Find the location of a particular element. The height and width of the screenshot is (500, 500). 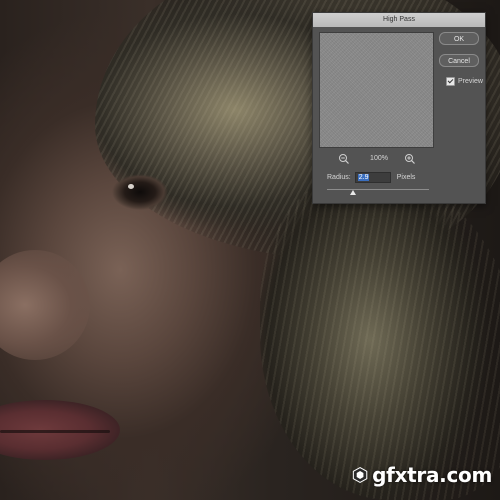

filter-preview is located at coordinates (376, 90).